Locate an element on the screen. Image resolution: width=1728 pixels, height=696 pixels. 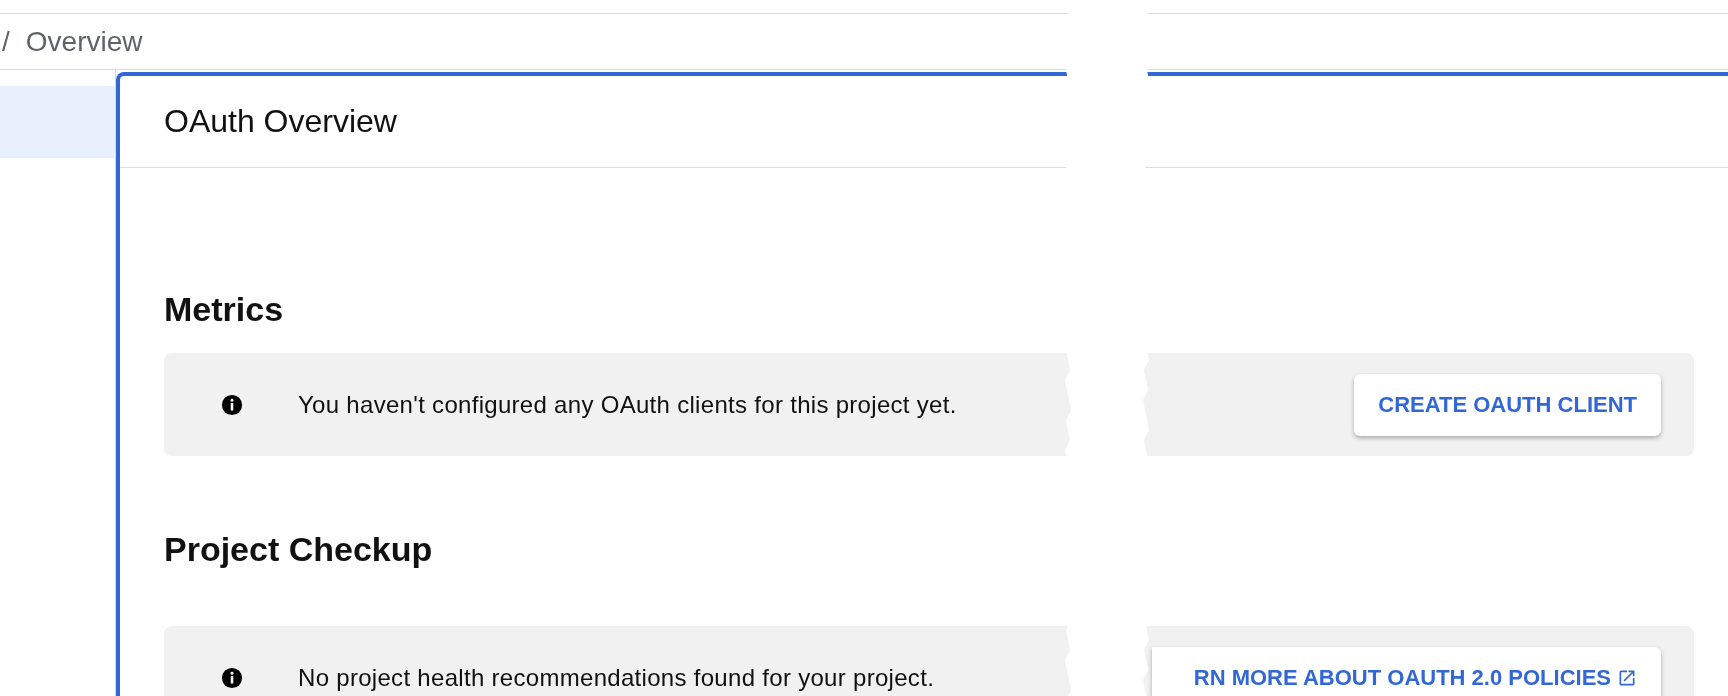
action-button: RN MORE ABOUT OAUTH 2.0 POLICIES is located at coordinates (1406, 671).